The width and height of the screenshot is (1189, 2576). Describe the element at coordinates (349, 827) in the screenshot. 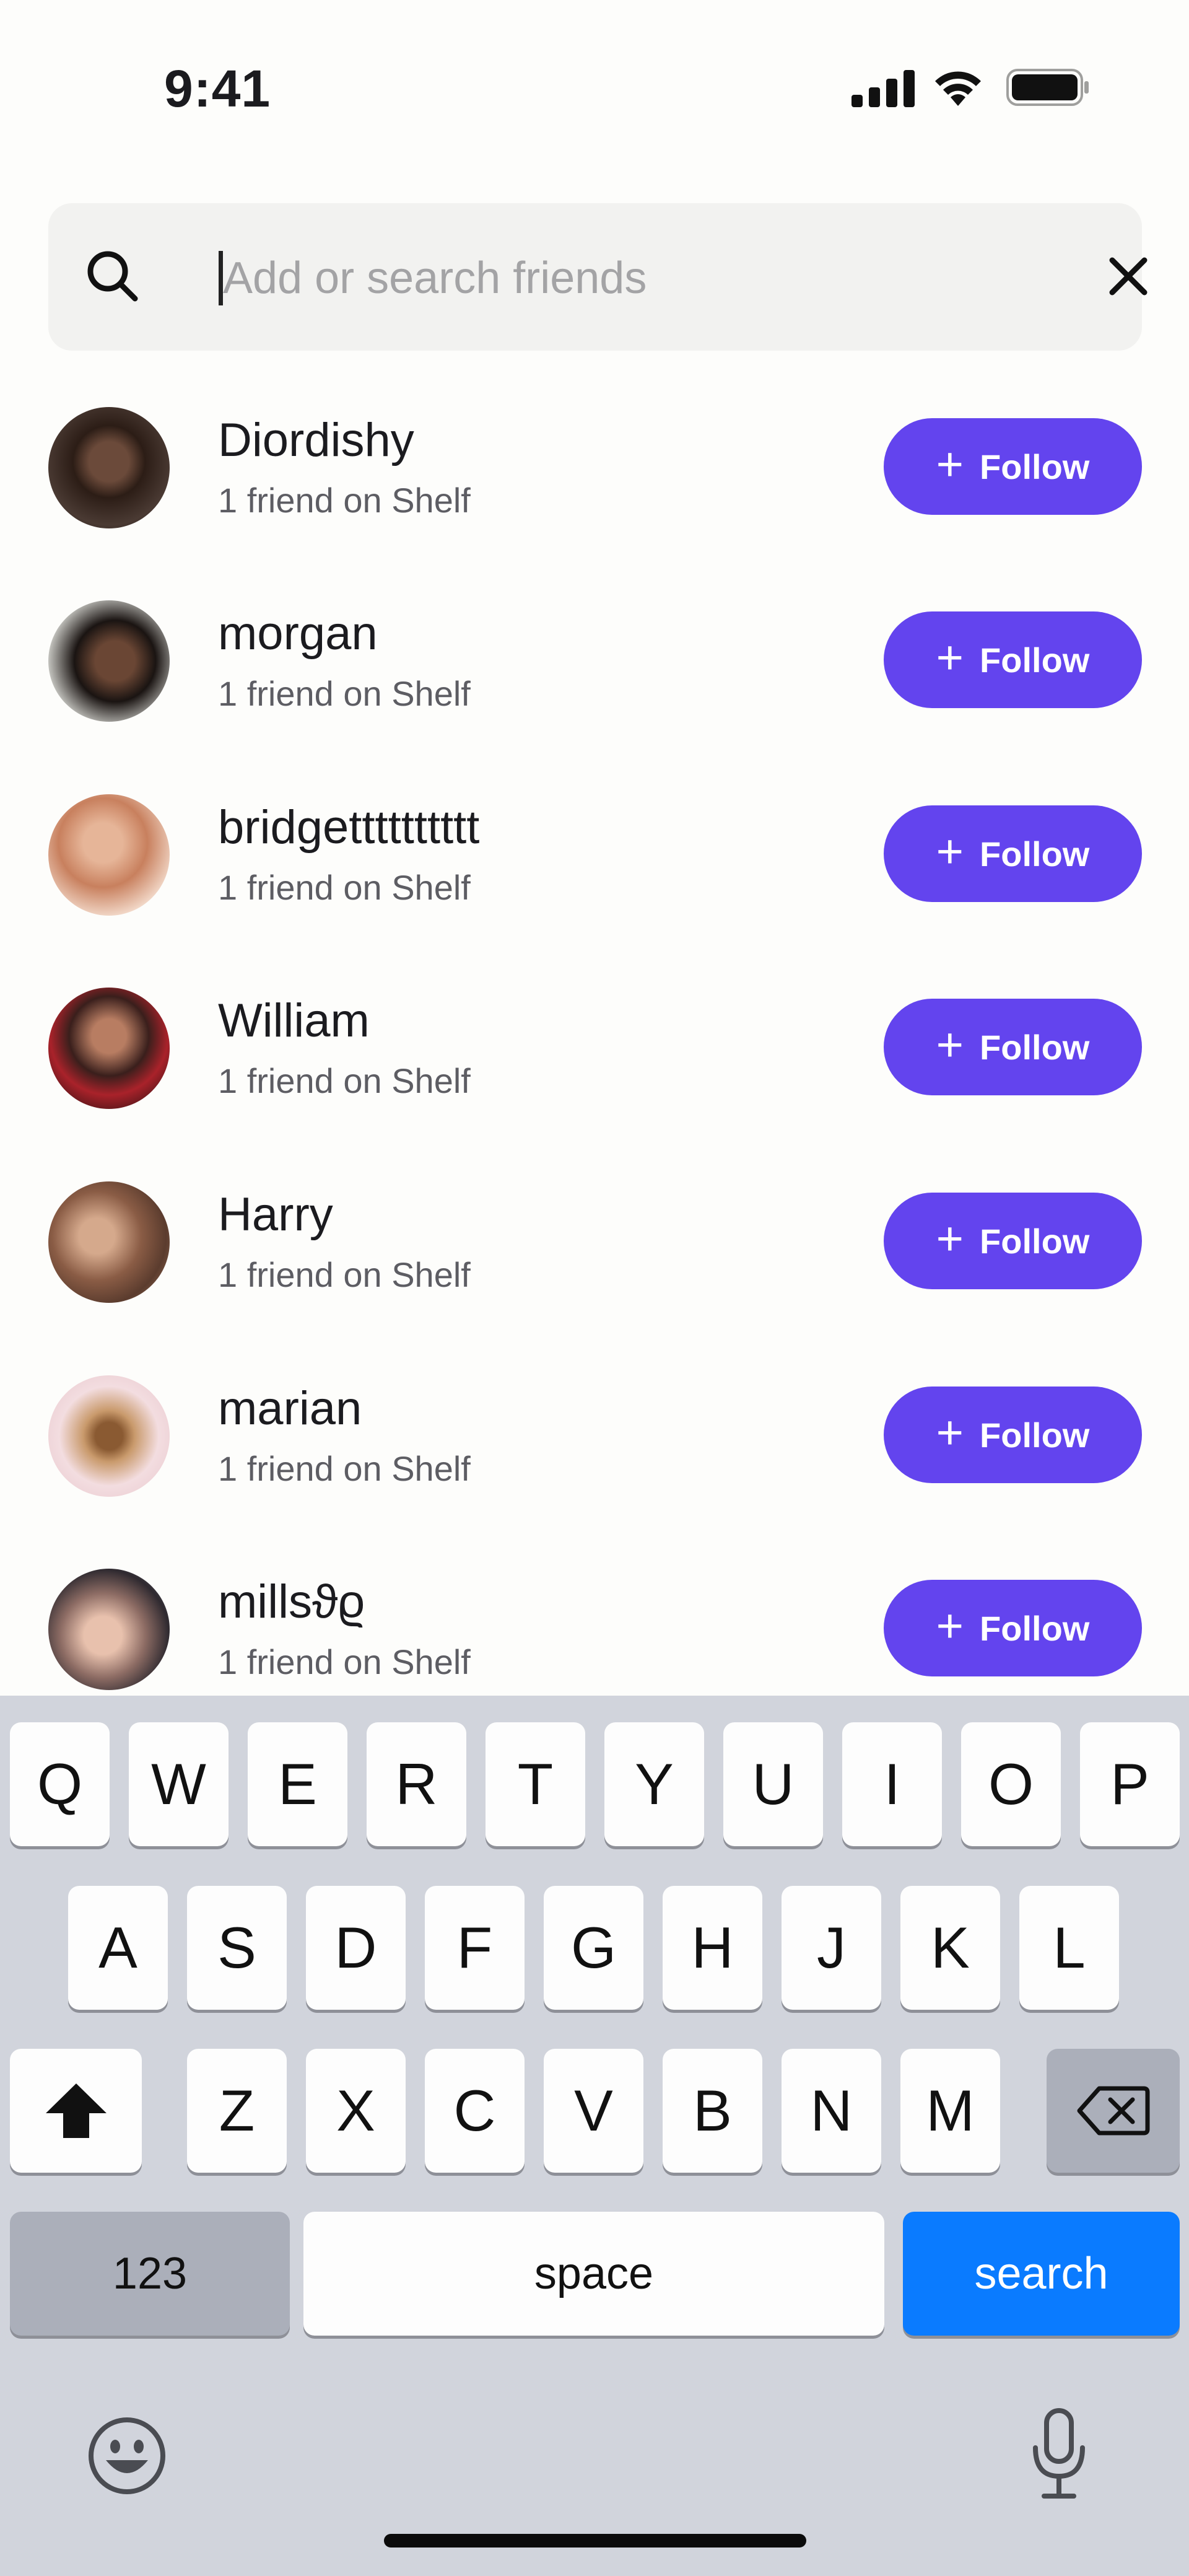

I see `friend-name: bridgetttttttttt` at that location.